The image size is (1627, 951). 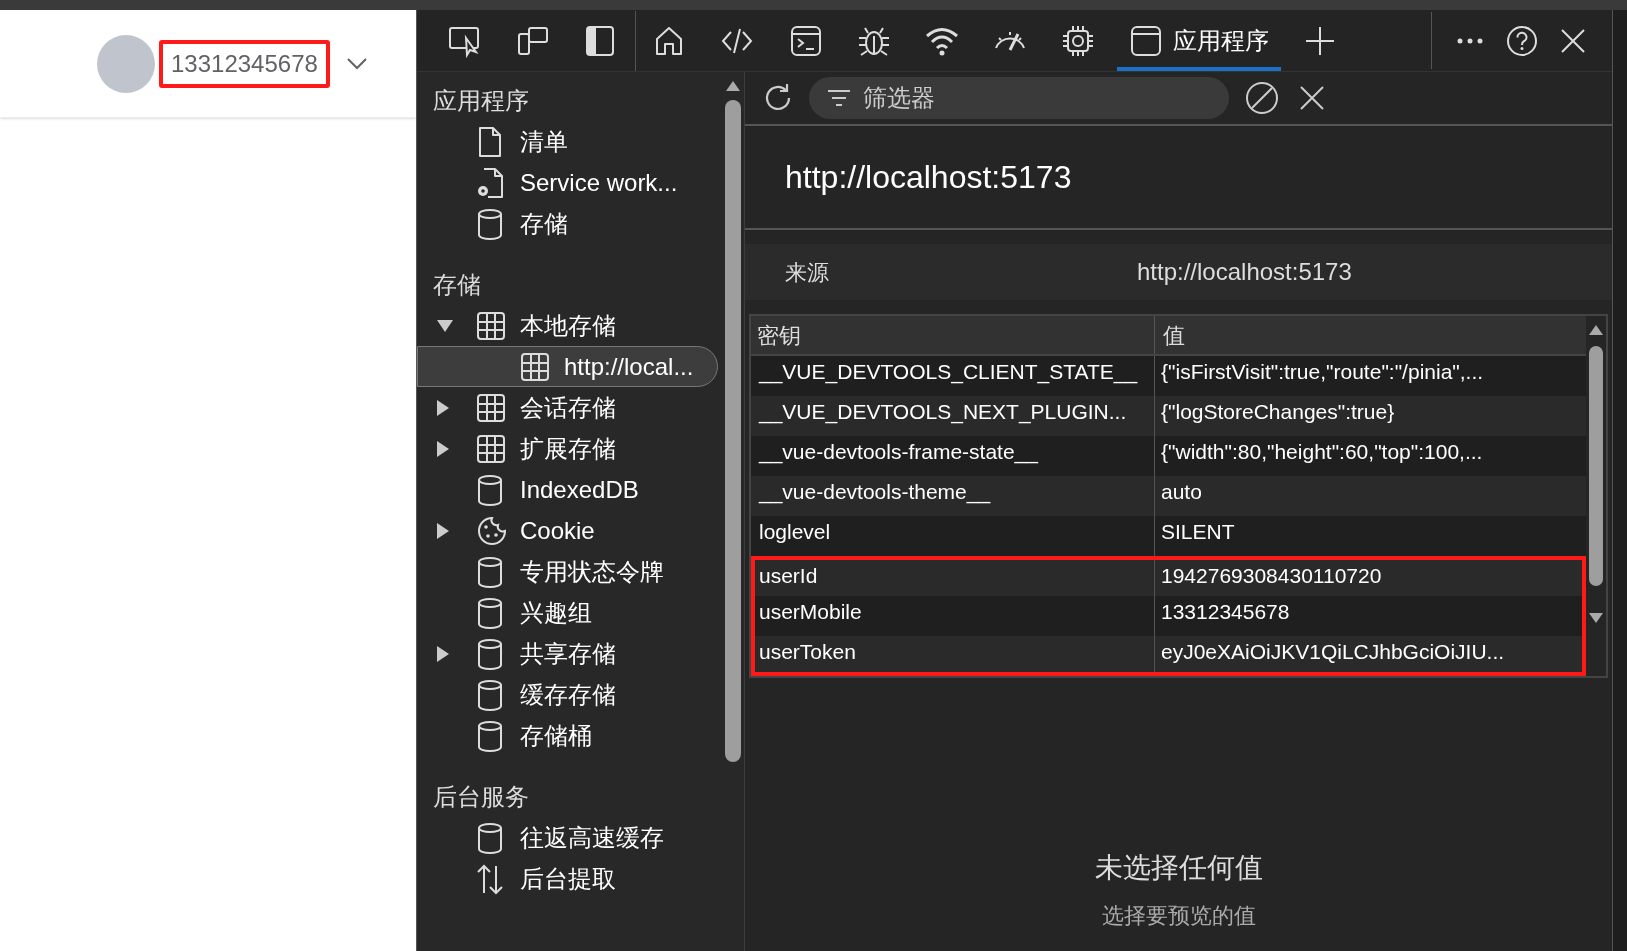 I want to click on chevron-down-icon, so click(x=356, y=63).